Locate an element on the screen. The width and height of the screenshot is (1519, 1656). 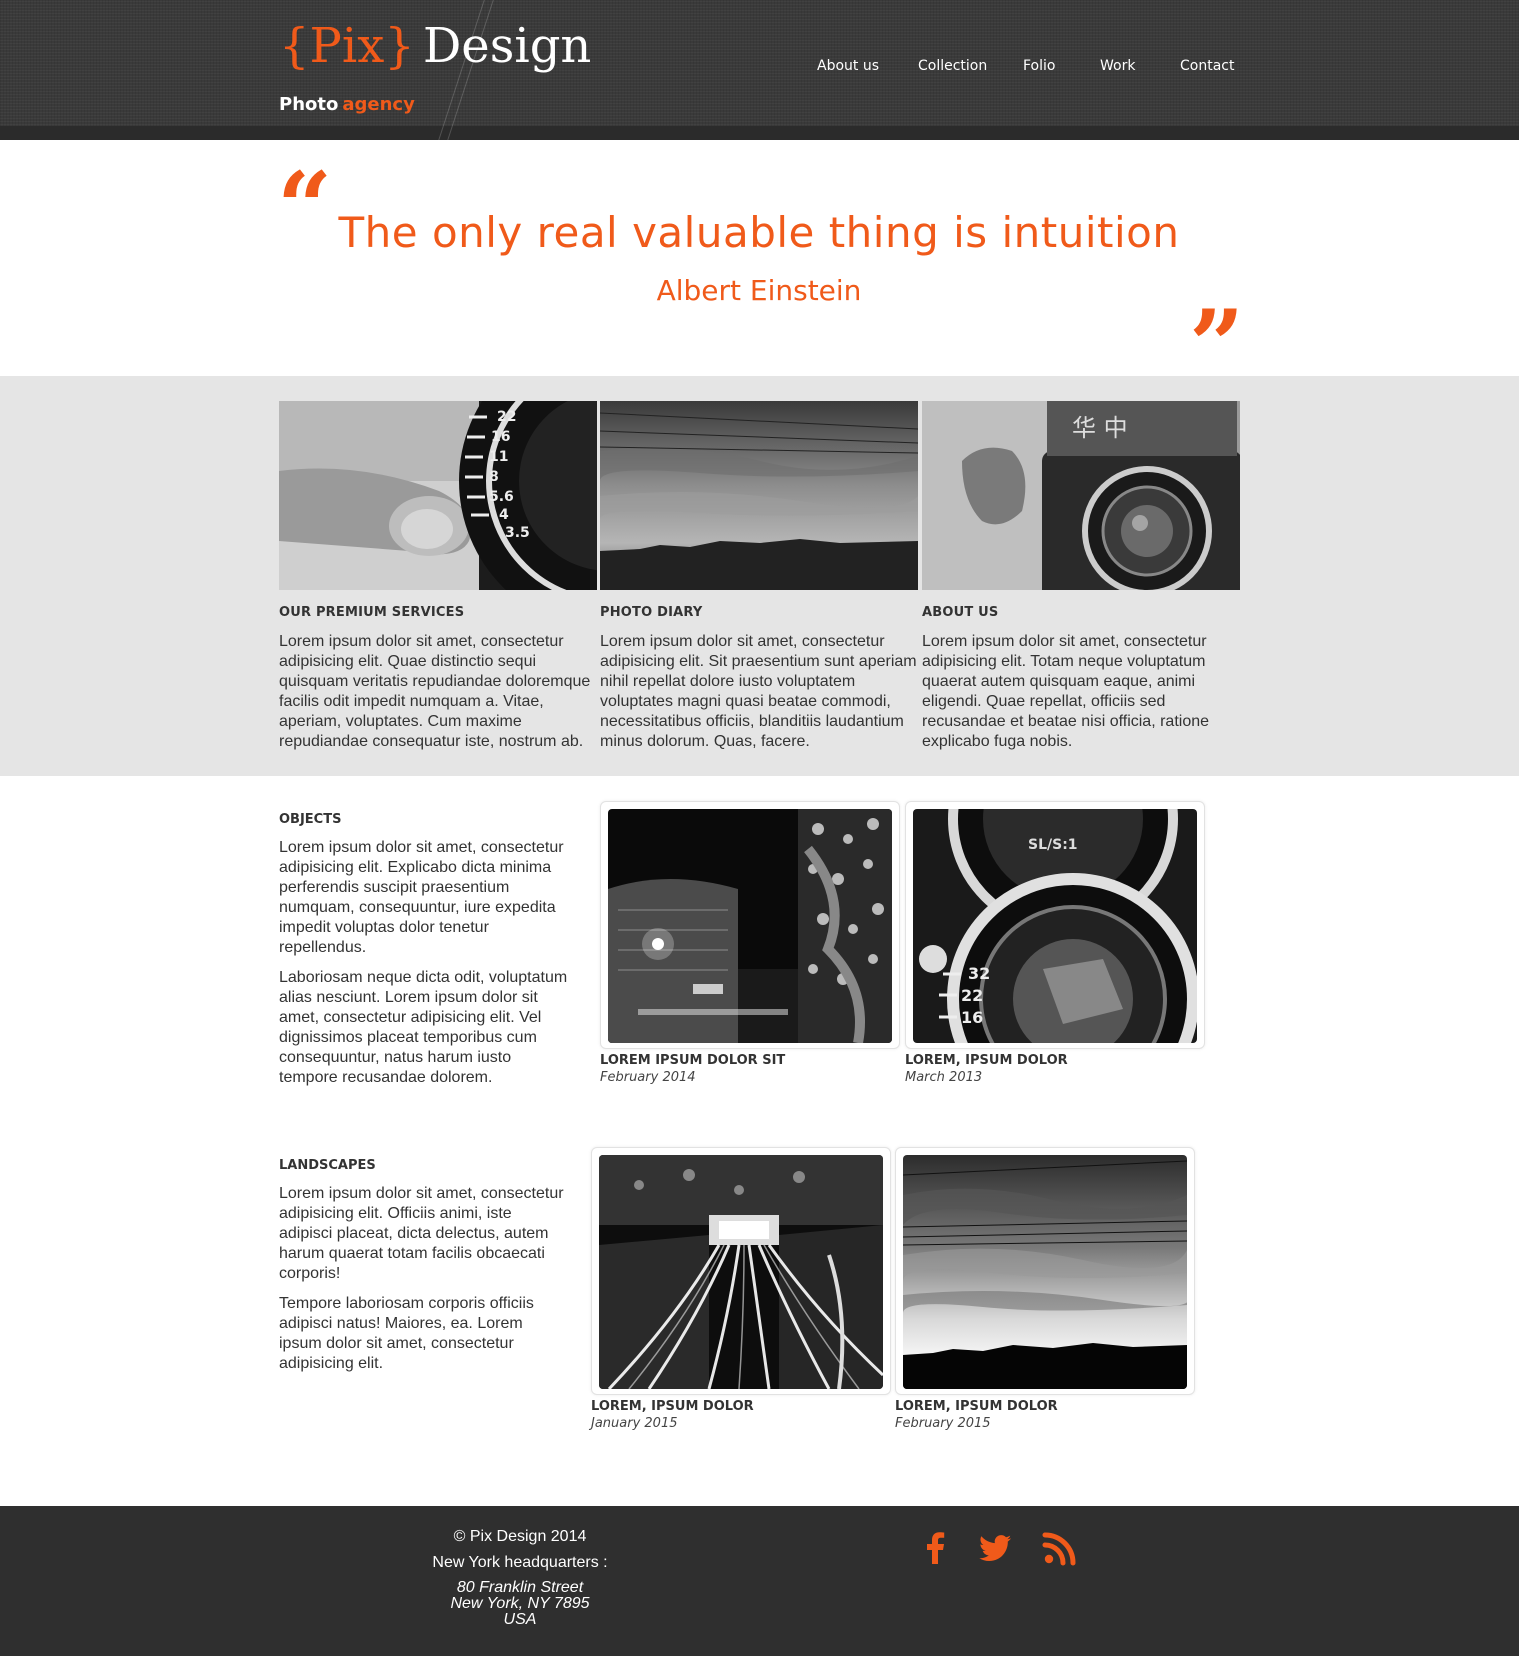
svg-text: SL/S:1 is located at coordinates (1053, 845).